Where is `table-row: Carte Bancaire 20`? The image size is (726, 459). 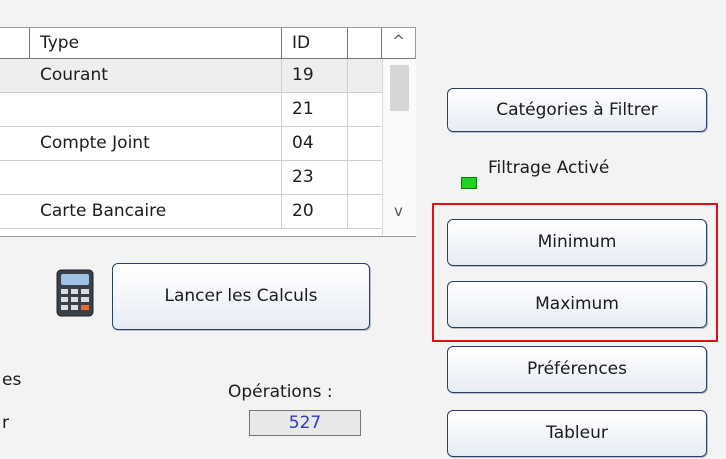
table-row: Carte Bancaire 20 is located at coordinates (191, 212).